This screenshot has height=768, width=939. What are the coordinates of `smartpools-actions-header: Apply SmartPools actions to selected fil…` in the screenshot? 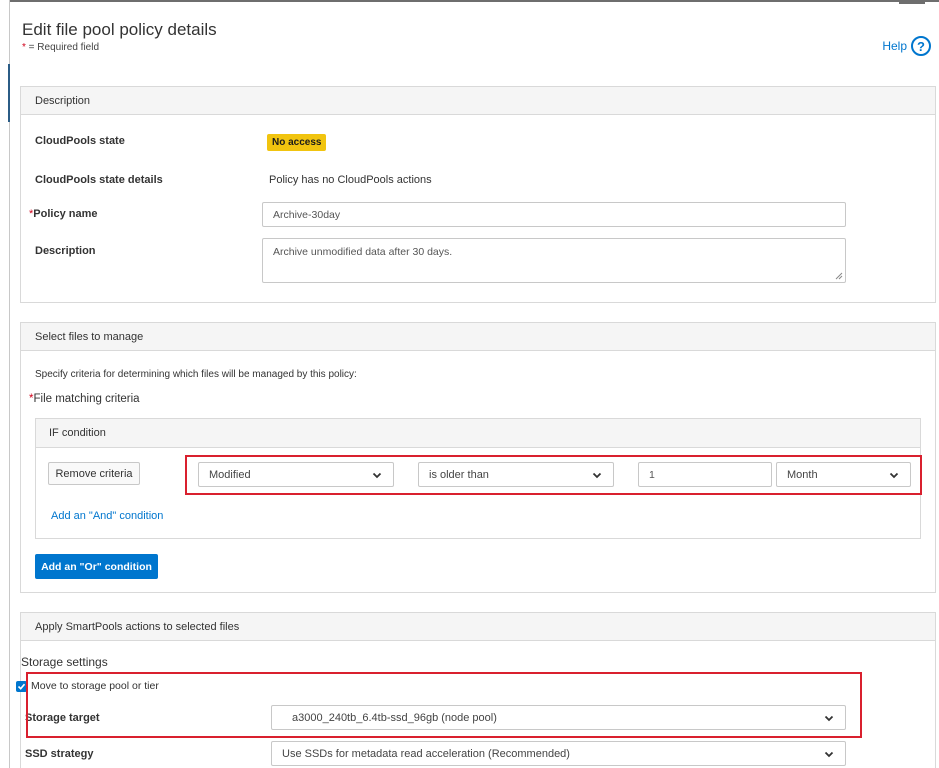 It's located at (478, 627).